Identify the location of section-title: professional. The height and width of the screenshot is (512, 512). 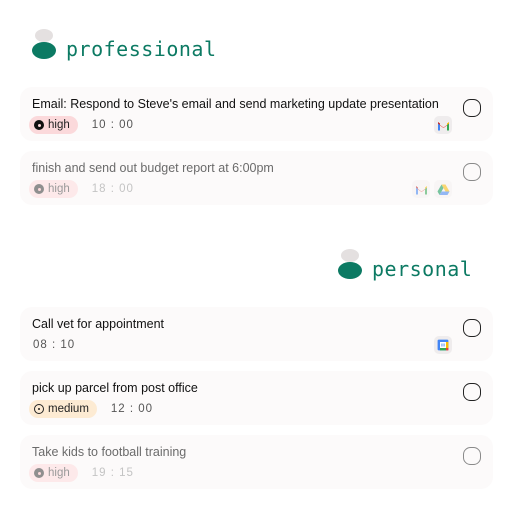
(141, 49).